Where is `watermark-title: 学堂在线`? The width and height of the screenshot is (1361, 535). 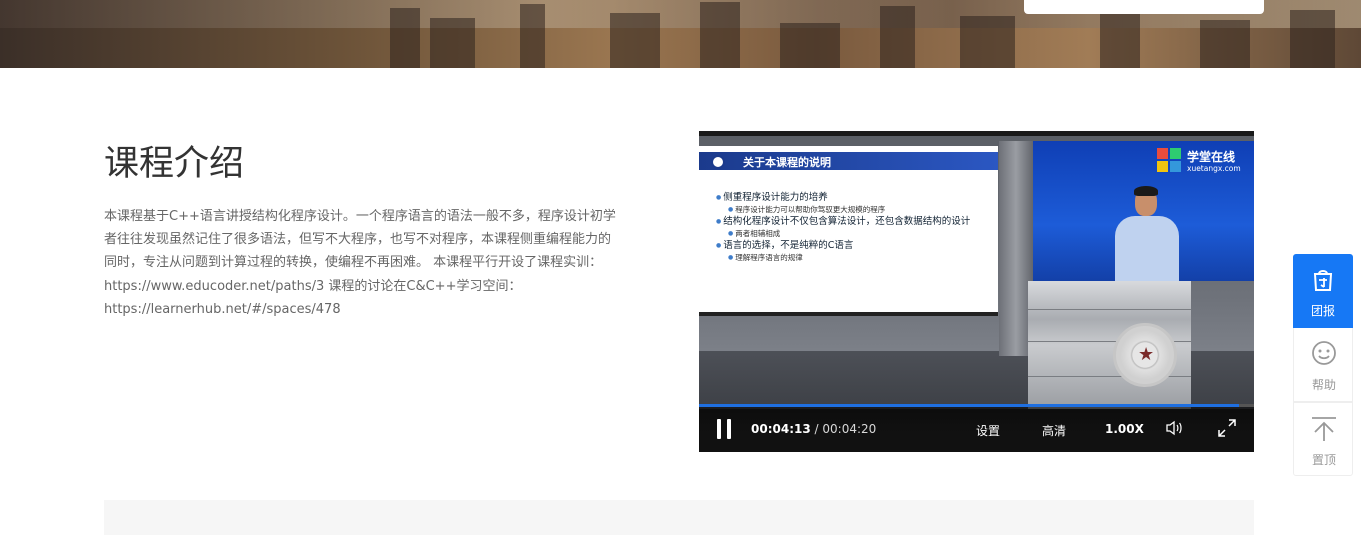 watermark-title: 学堂在线 is located at coordinates (1211, 157).